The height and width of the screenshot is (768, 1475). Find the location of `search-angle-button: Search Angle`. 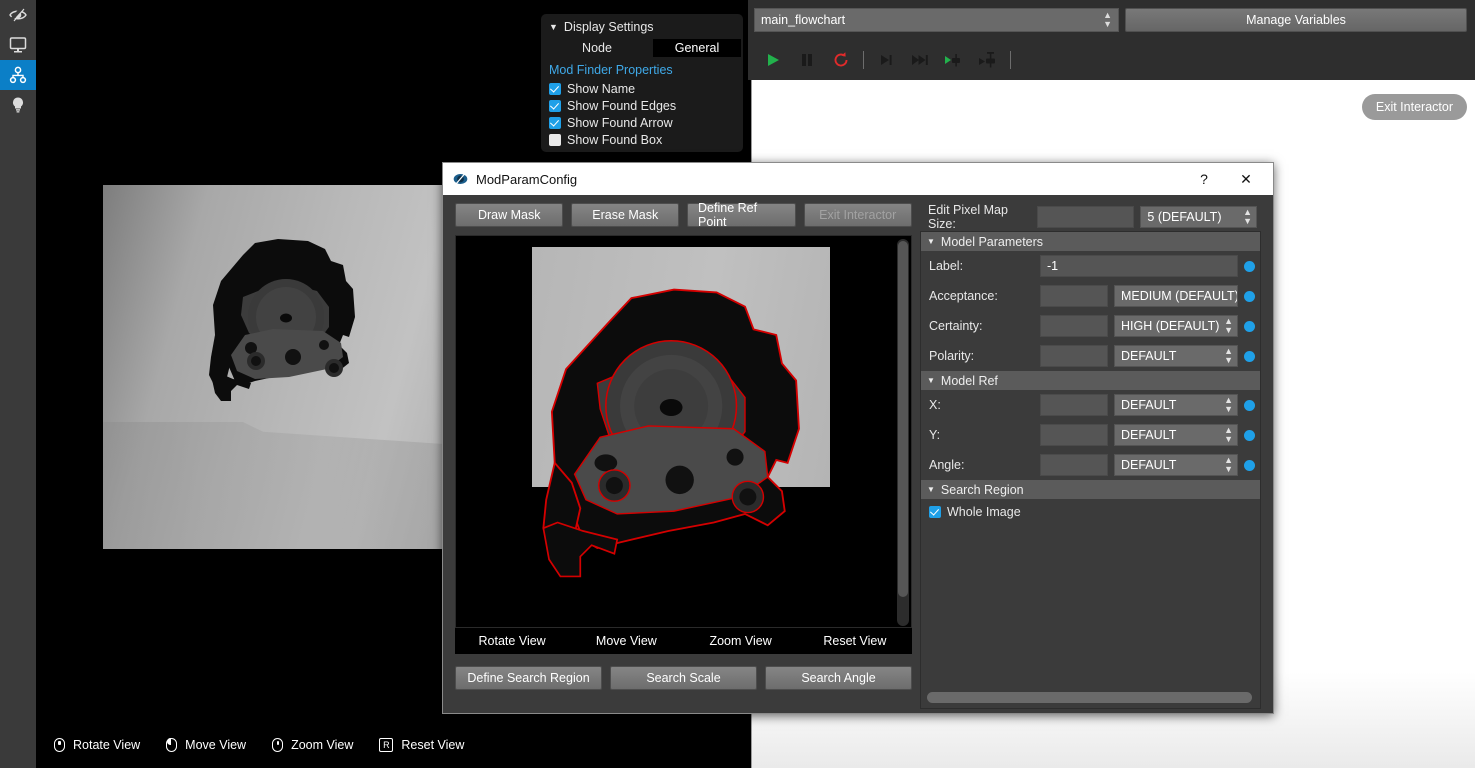

search-angle-button: Search Angle is located at coordinates (838, 678).